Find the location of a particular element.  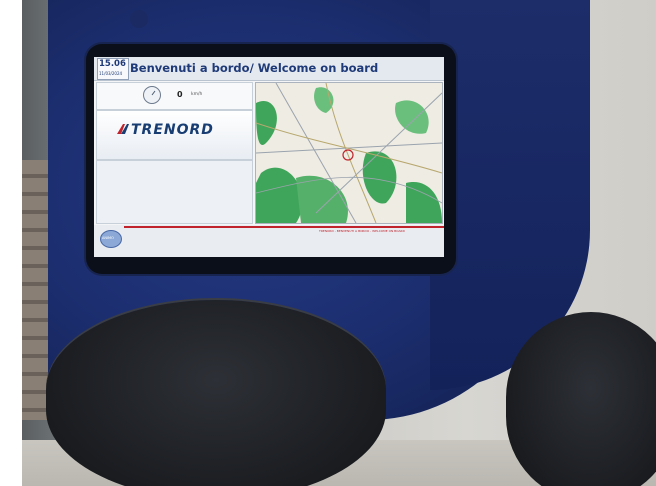

clock-box: 15.06 11/03/2024 is located at coordinates (113, 69).